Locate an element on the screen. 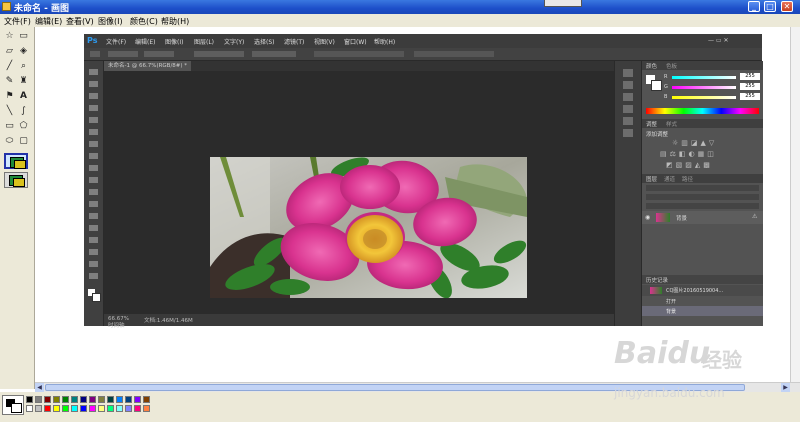  curve-icon: ∫ is located at coordinates (23, 111).